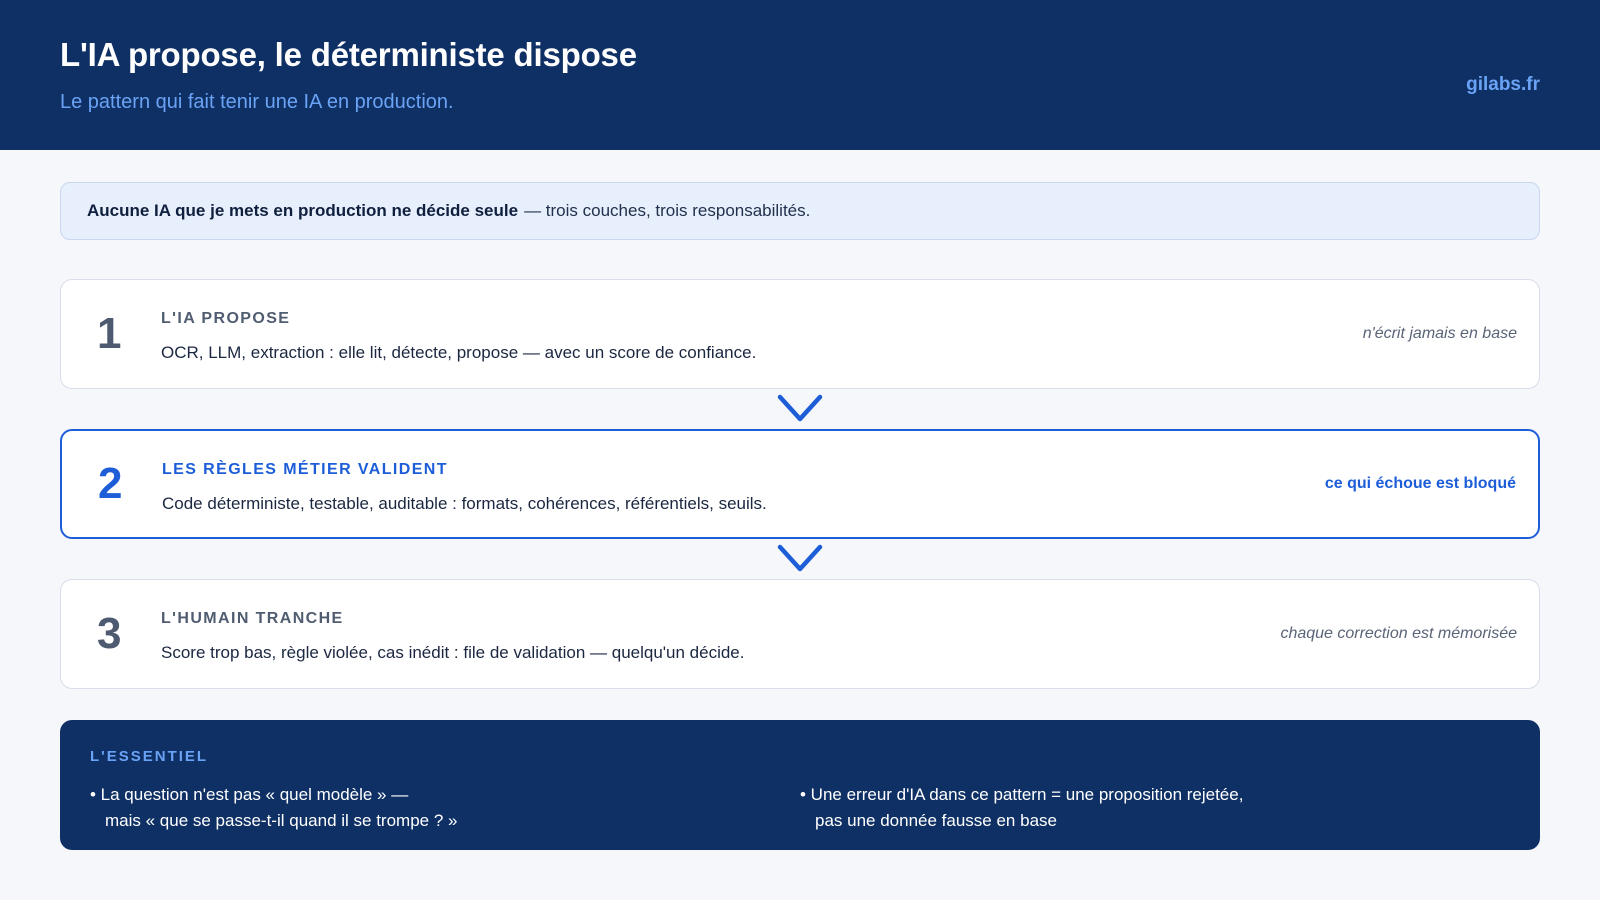 The height and width of the screenshot is (900, 1600). I want to click on step-note: ce qui échoue est bloqué, so click(1420, 483).